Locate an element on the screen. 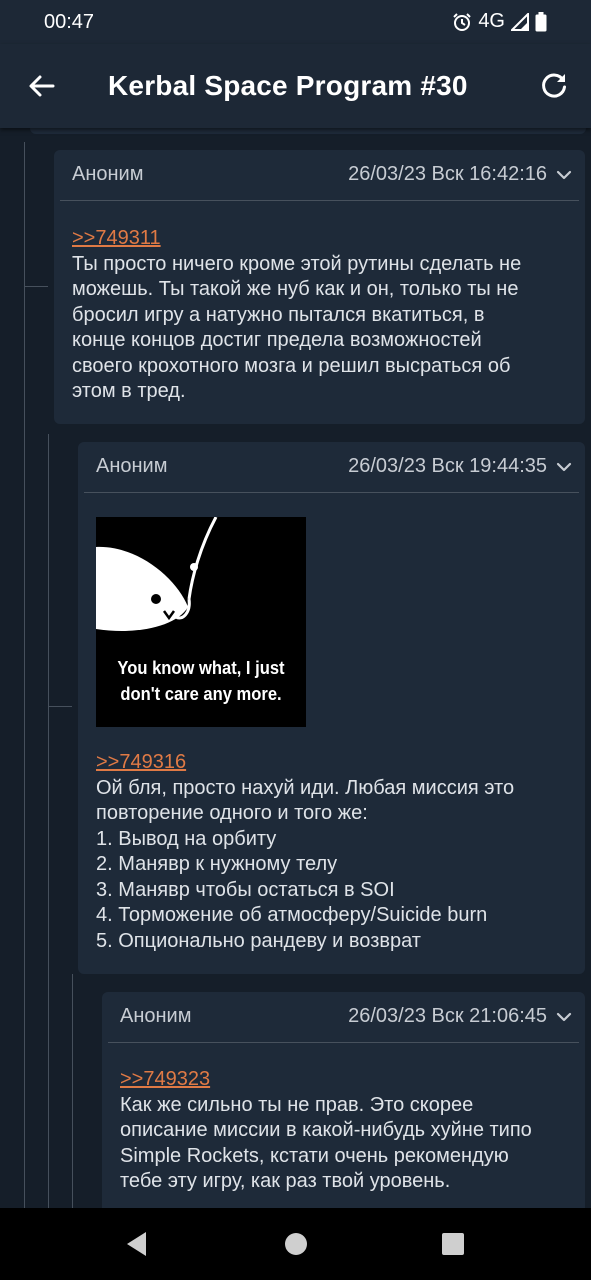  arrow-left-icon is located at coordinates (42, 86).